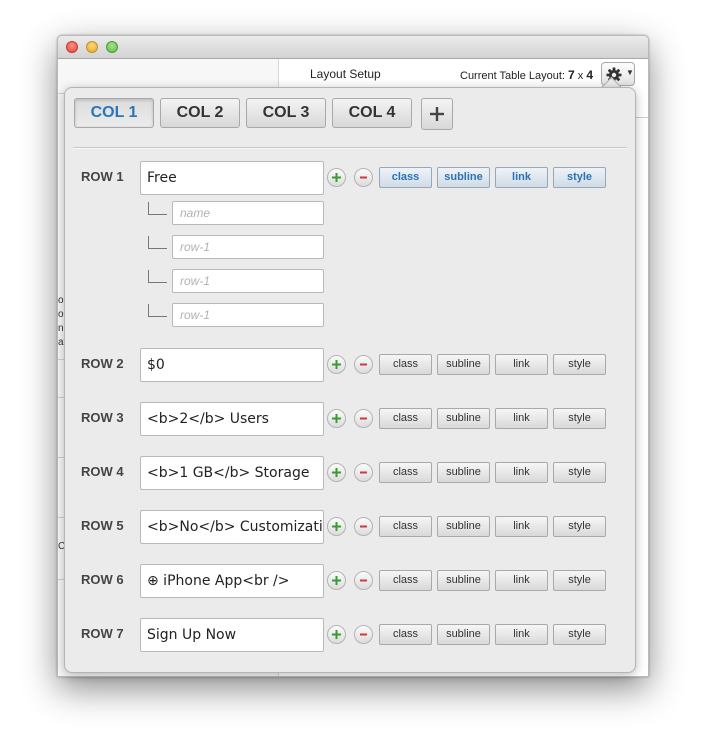 This screenshot has height=755, width=704. Describe the element at coordinates (102, 417) in the screenshot. I see `row-label: ROW 3` at that location.